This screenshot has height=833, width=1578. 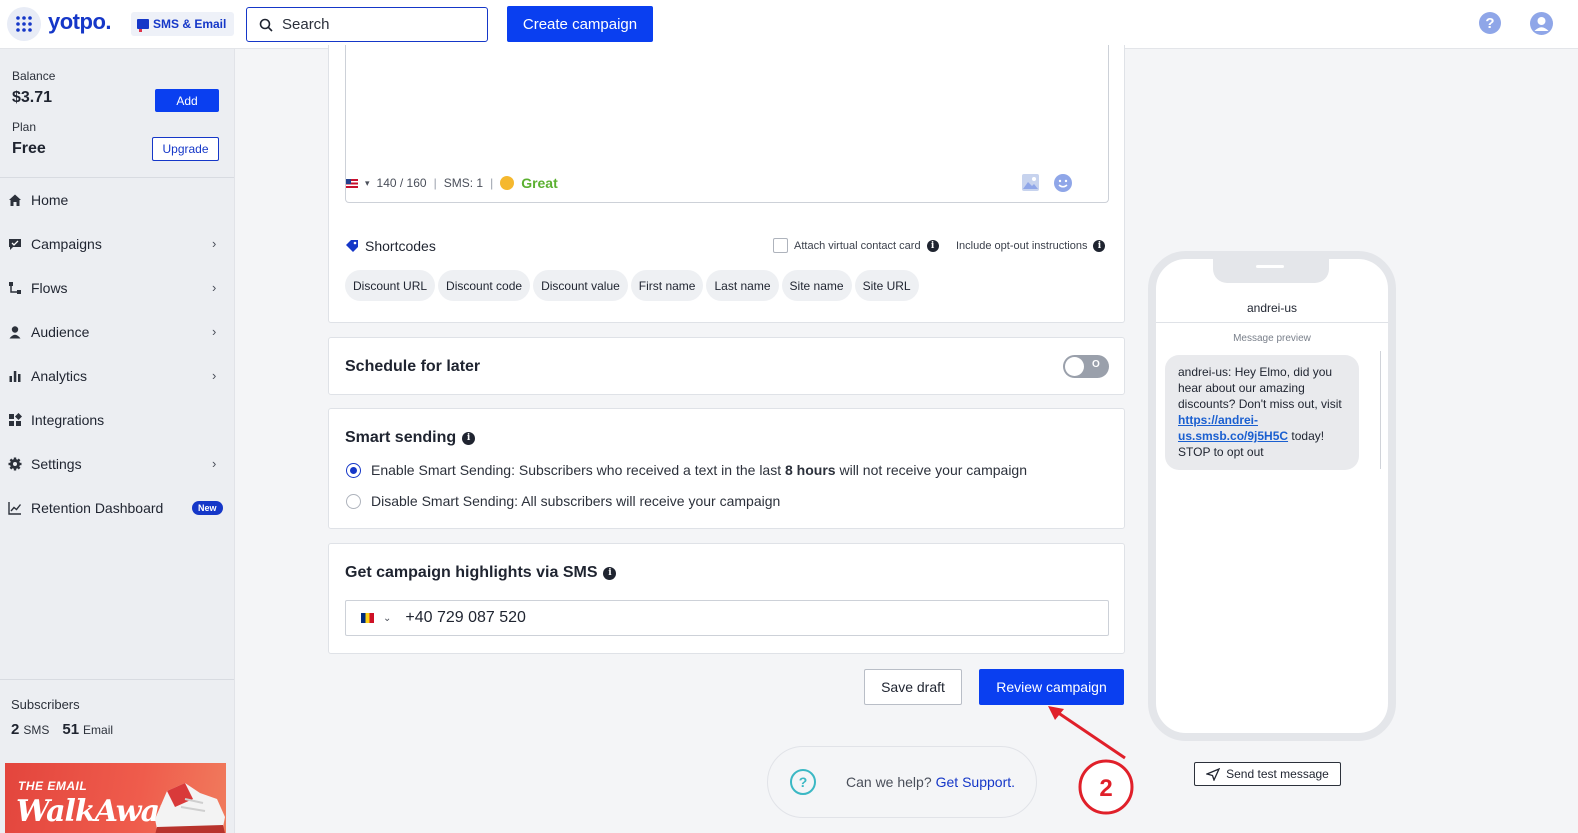 I want to click on save-draft-button: Save draft, so click(x=913, y=687).